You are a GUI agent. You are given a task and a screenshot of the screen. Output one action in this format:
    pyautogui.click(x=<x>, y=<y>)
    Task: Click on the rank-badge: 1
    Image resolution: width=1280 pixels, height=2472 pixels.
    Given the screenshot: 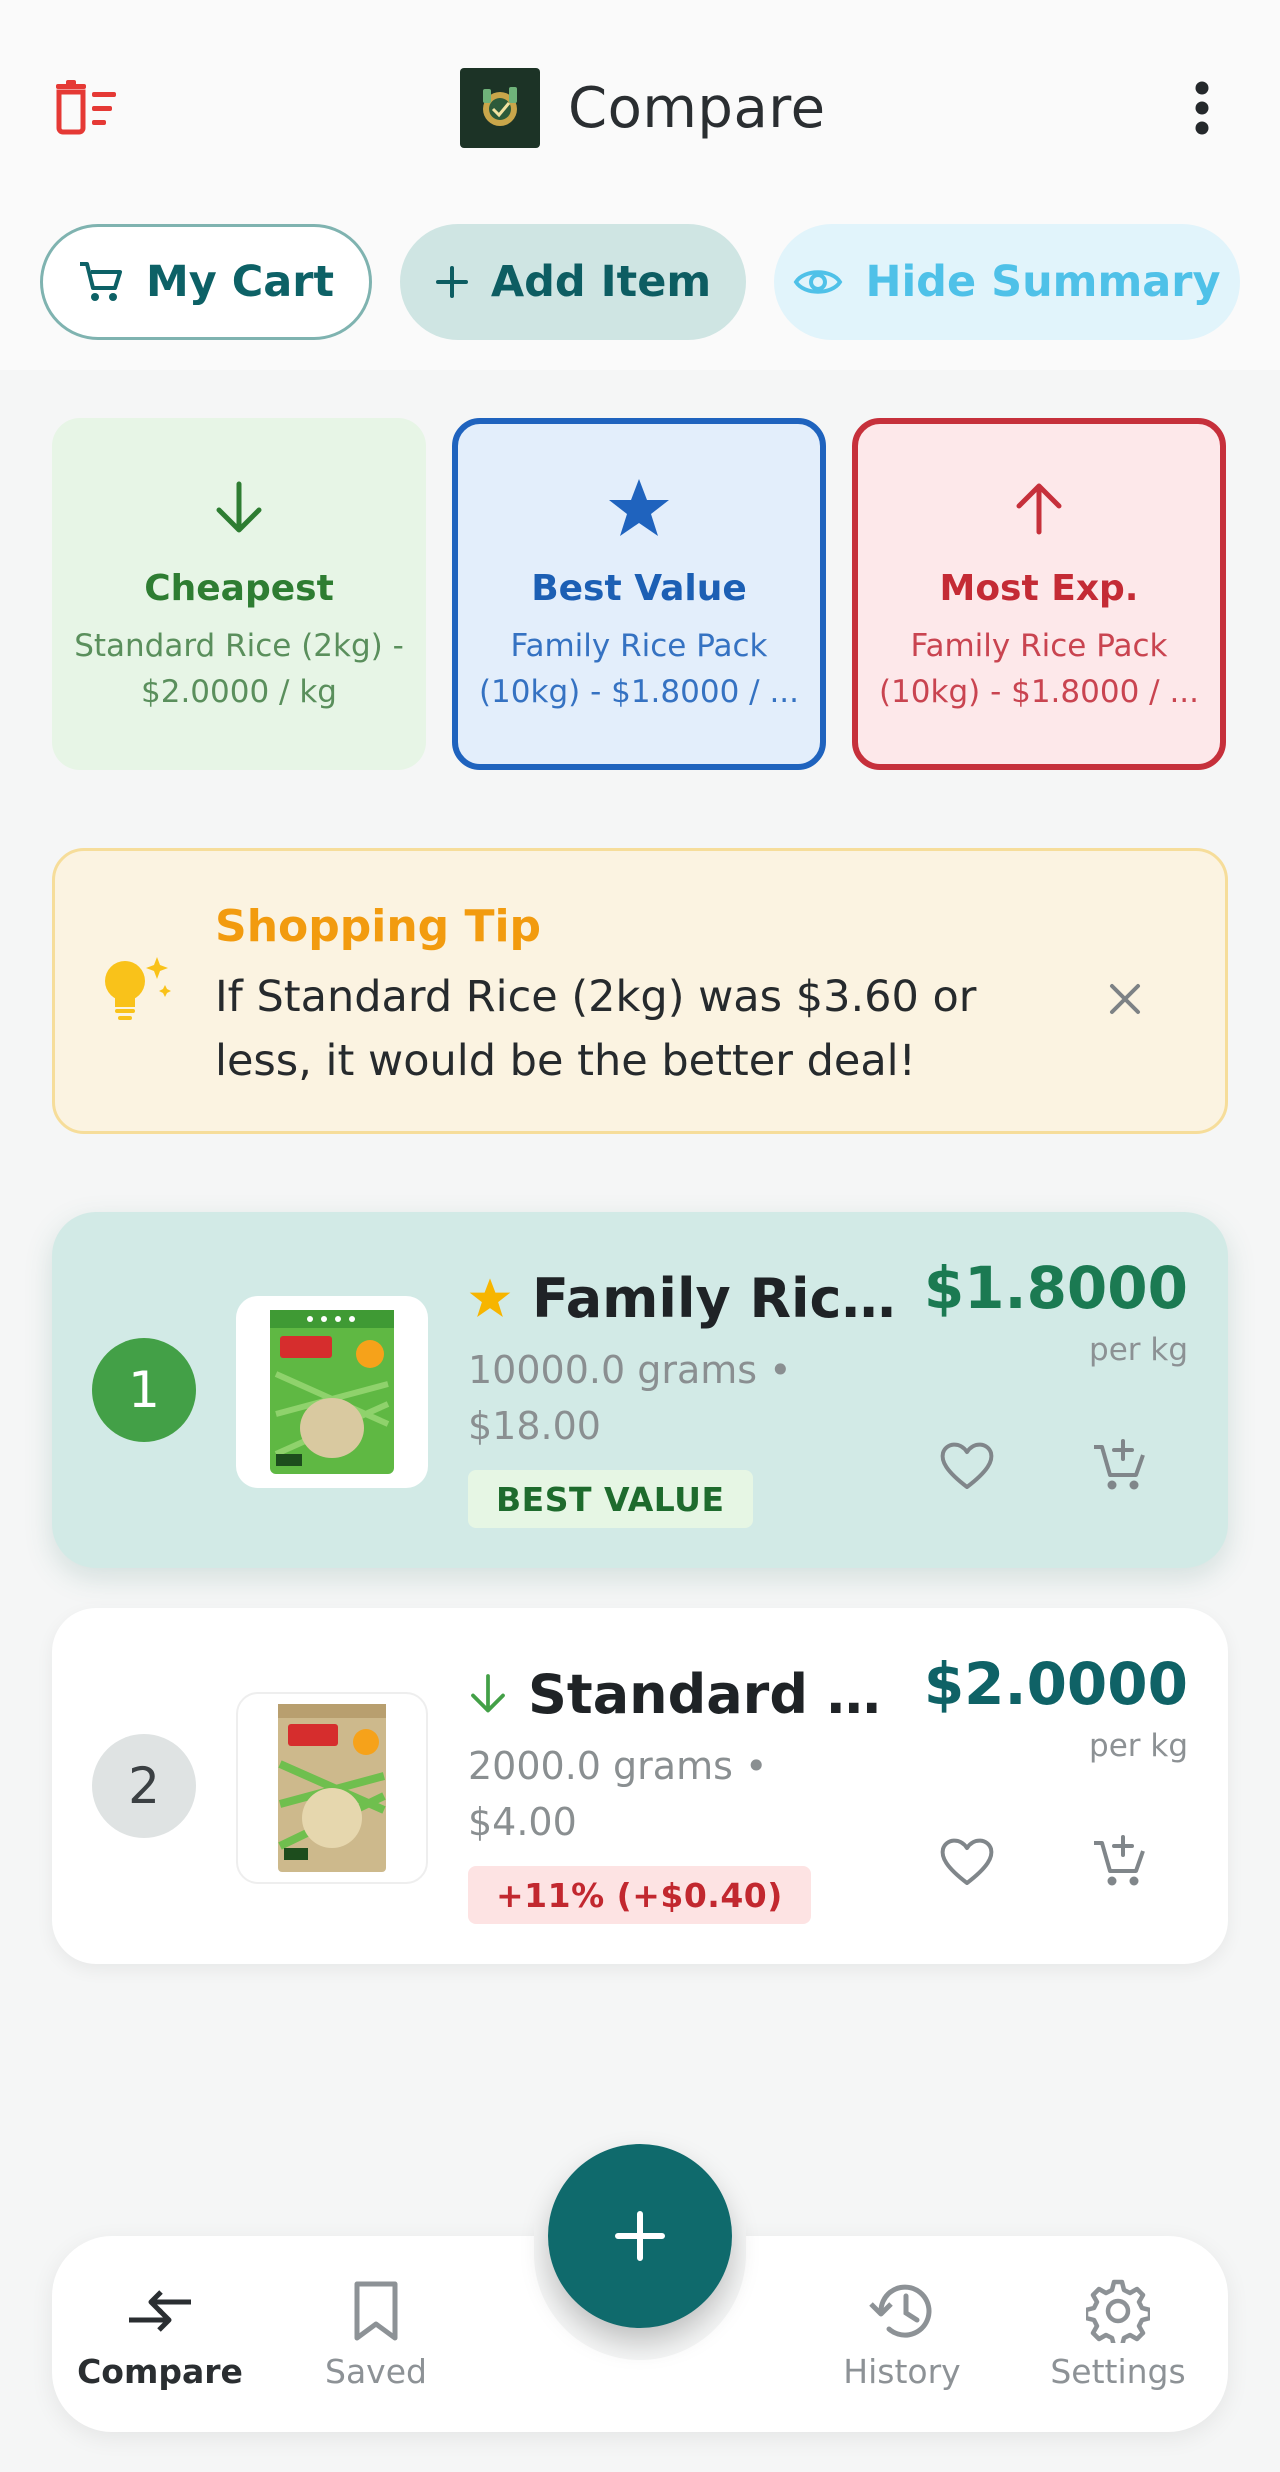 What is the action you would take?
    pyautogui.click(x=144, y=1390)
    